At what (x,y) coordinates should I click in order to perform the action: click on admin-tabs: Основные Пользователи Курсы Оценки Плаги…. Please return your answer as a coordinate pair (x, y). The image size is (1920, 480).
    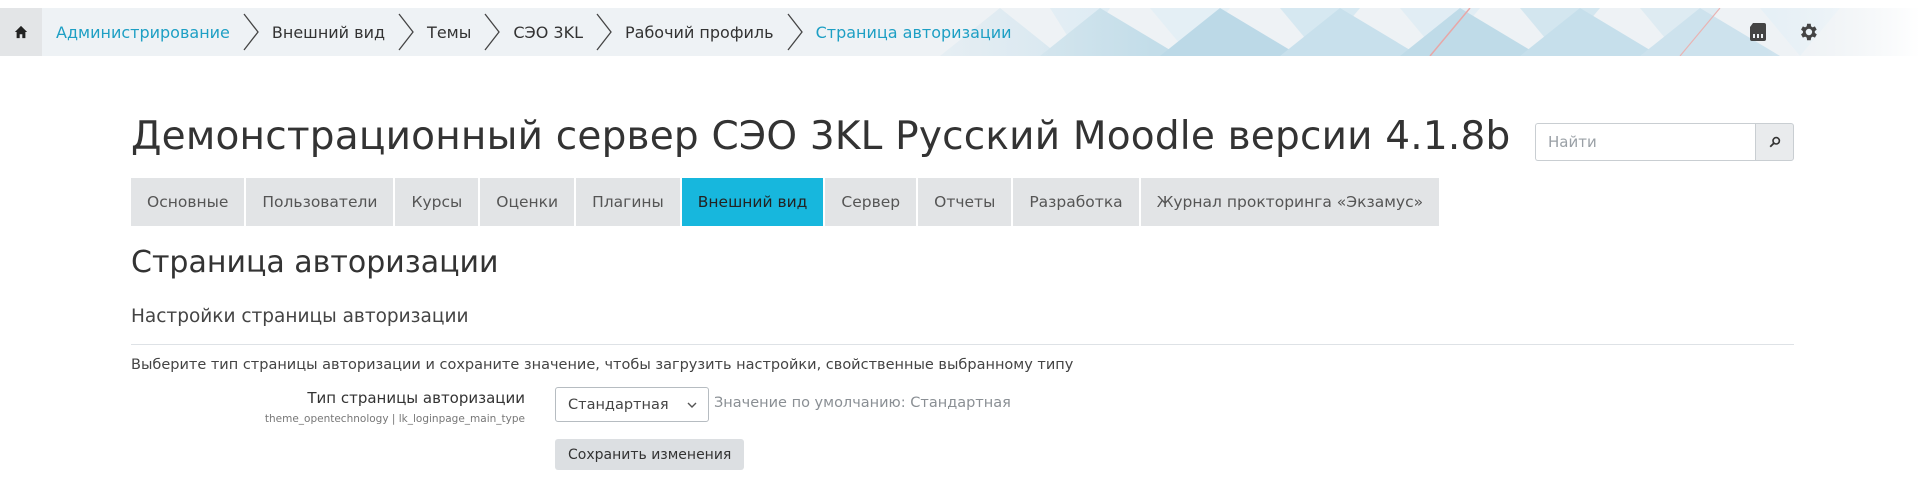
    Looking at the image, I should click on (786, 202).